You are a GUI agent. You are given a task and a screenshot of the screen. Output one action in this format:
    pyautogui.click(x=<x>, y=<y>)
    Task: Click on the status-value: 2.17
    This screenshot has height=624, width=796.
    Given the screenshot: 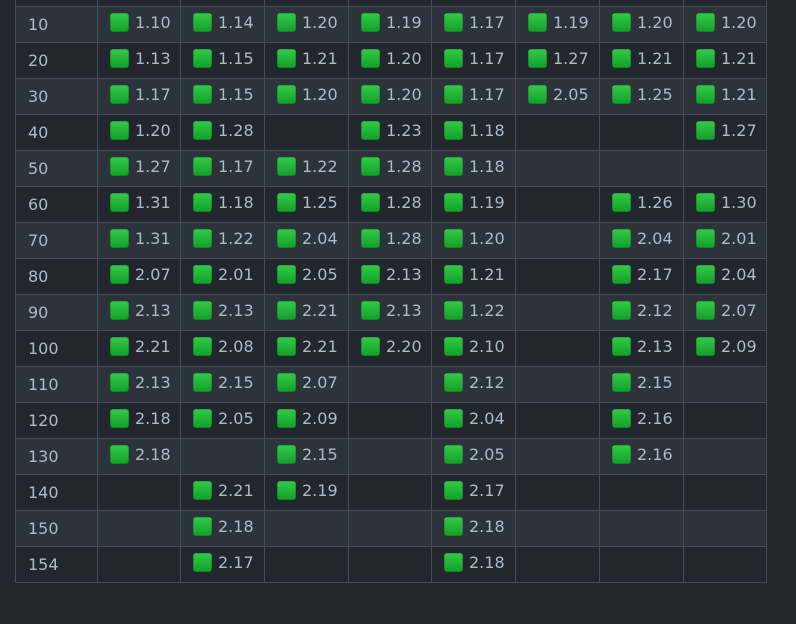 What is the action you would take?
    pyautogui.click(x=223, y=562)
    